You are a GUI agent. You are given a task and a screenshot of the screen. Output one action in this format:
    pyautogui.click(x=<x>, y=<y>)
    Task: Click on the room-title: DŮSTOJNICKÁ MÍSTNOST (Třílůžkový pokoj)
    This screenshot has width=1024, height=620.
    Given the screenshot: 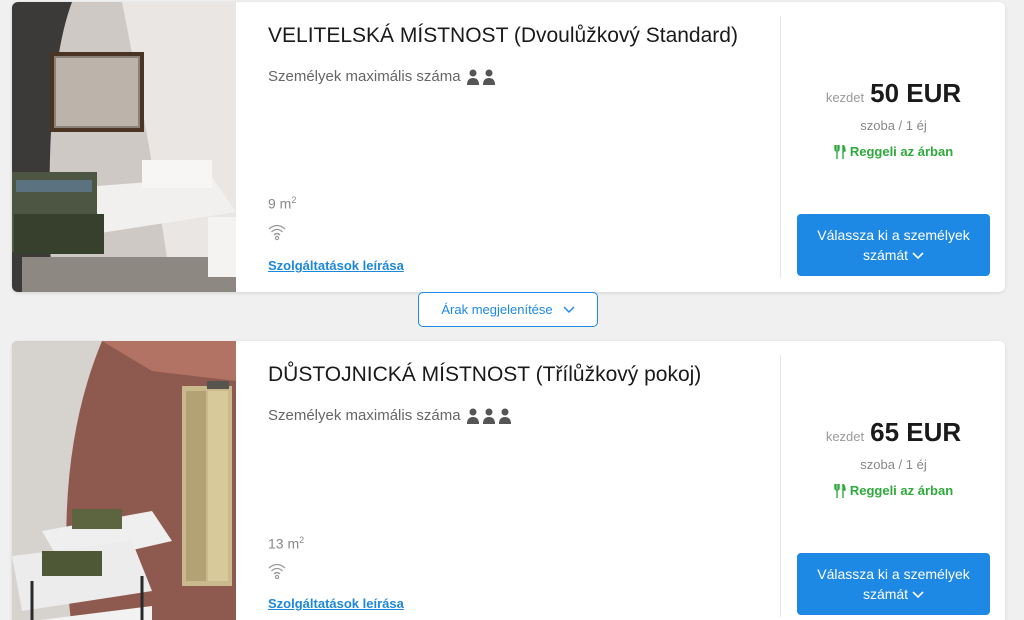 What is the action you would take?
    pyautogui.click(x=485, y=374)
    